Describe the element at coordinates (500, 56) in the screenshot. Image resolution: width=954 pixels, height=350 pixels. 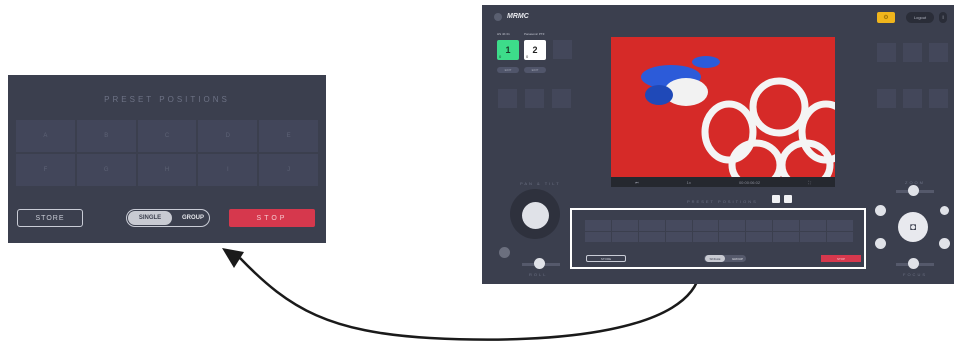
I see `camera-1-sub: 0` at that location.